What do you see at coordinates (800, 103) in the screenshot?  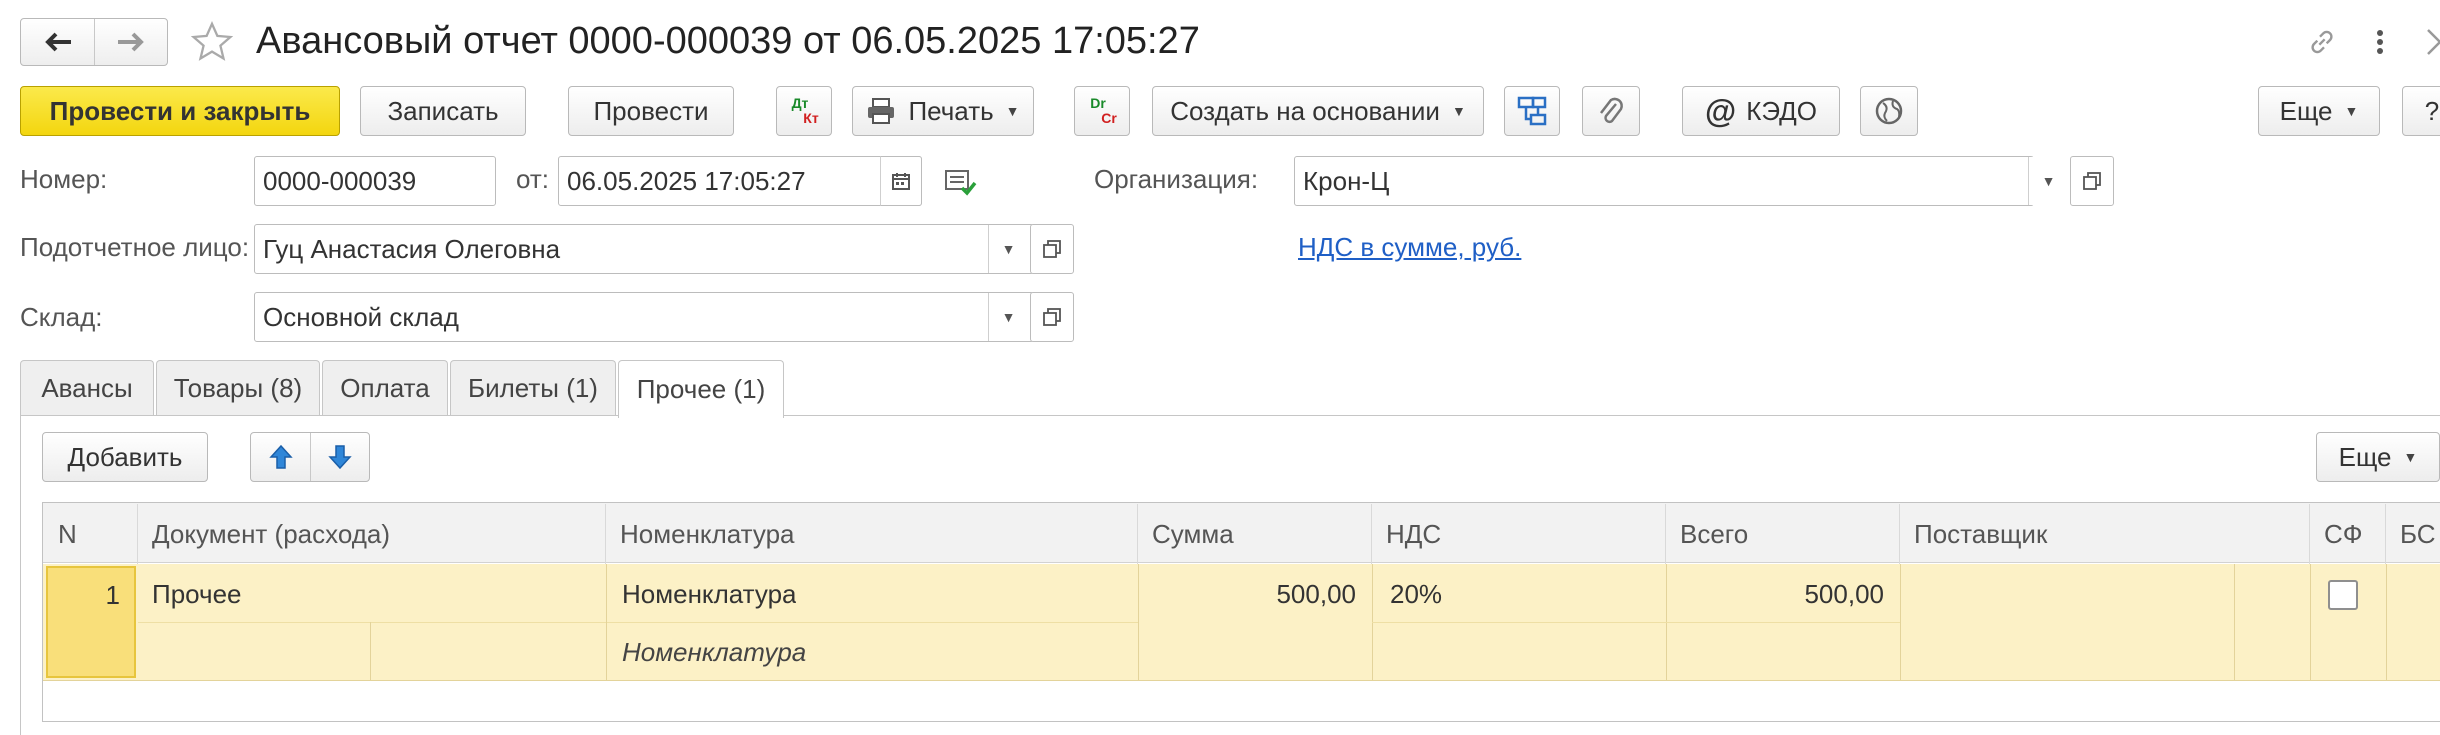 I see `dt-label: Дт` at bounding box center [800, 103].